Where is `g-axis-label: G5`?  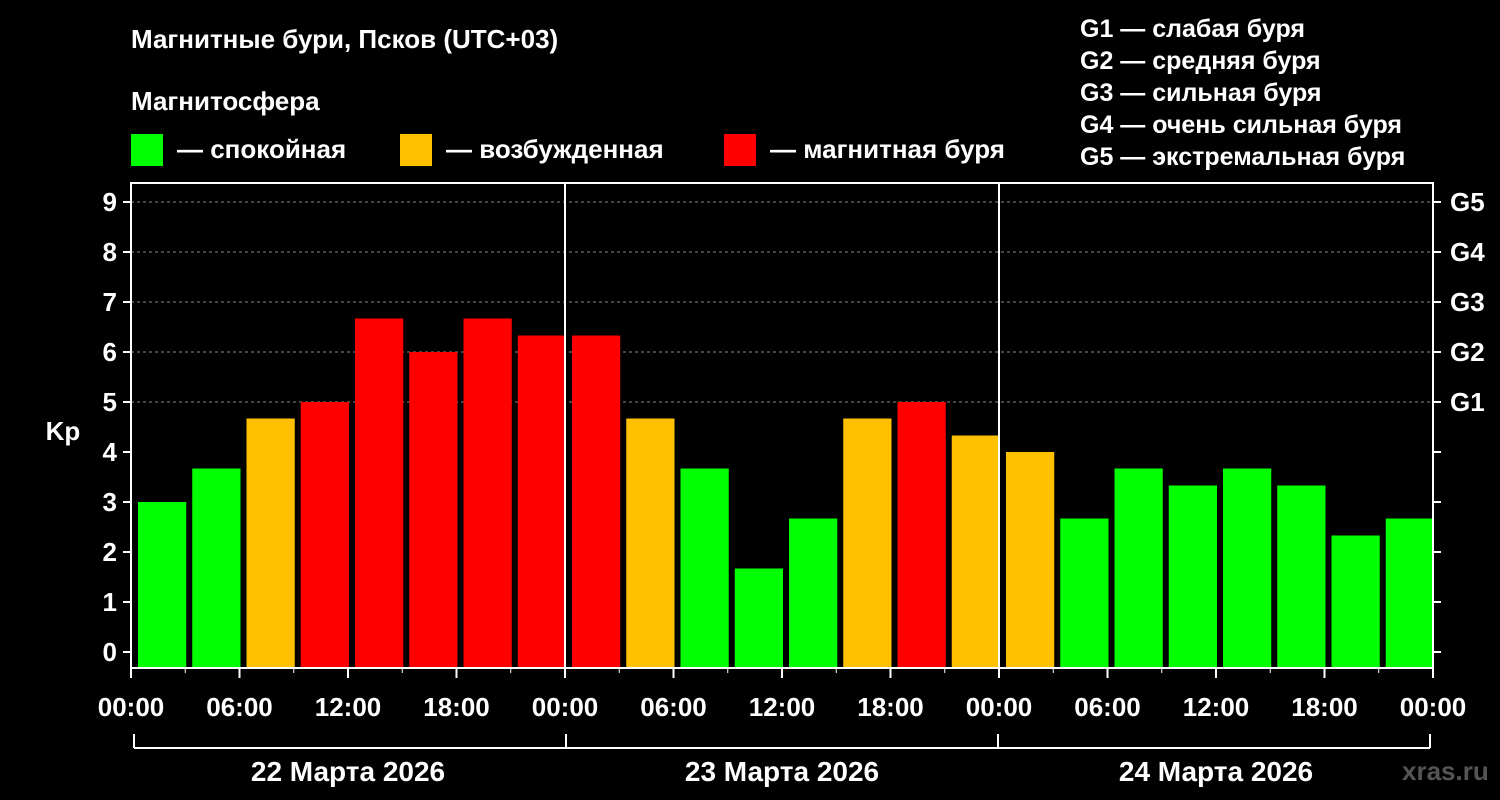 g-axis-label: G5 is located at coordinates (1467, 202).